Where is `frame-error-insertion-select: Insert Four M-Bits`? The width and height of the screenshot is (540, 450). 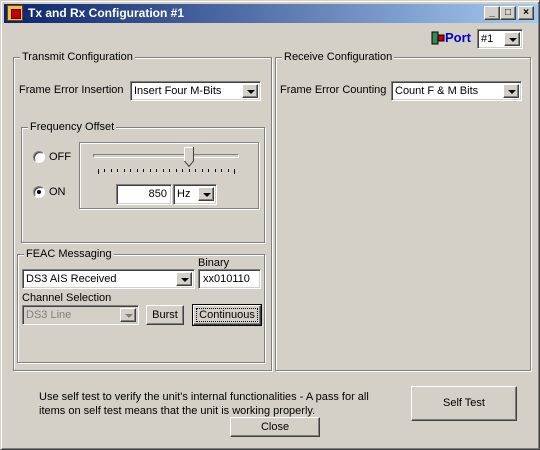 frame-error-insertion-select: Insert Four M-Bits is located at coordinates (195, 91).